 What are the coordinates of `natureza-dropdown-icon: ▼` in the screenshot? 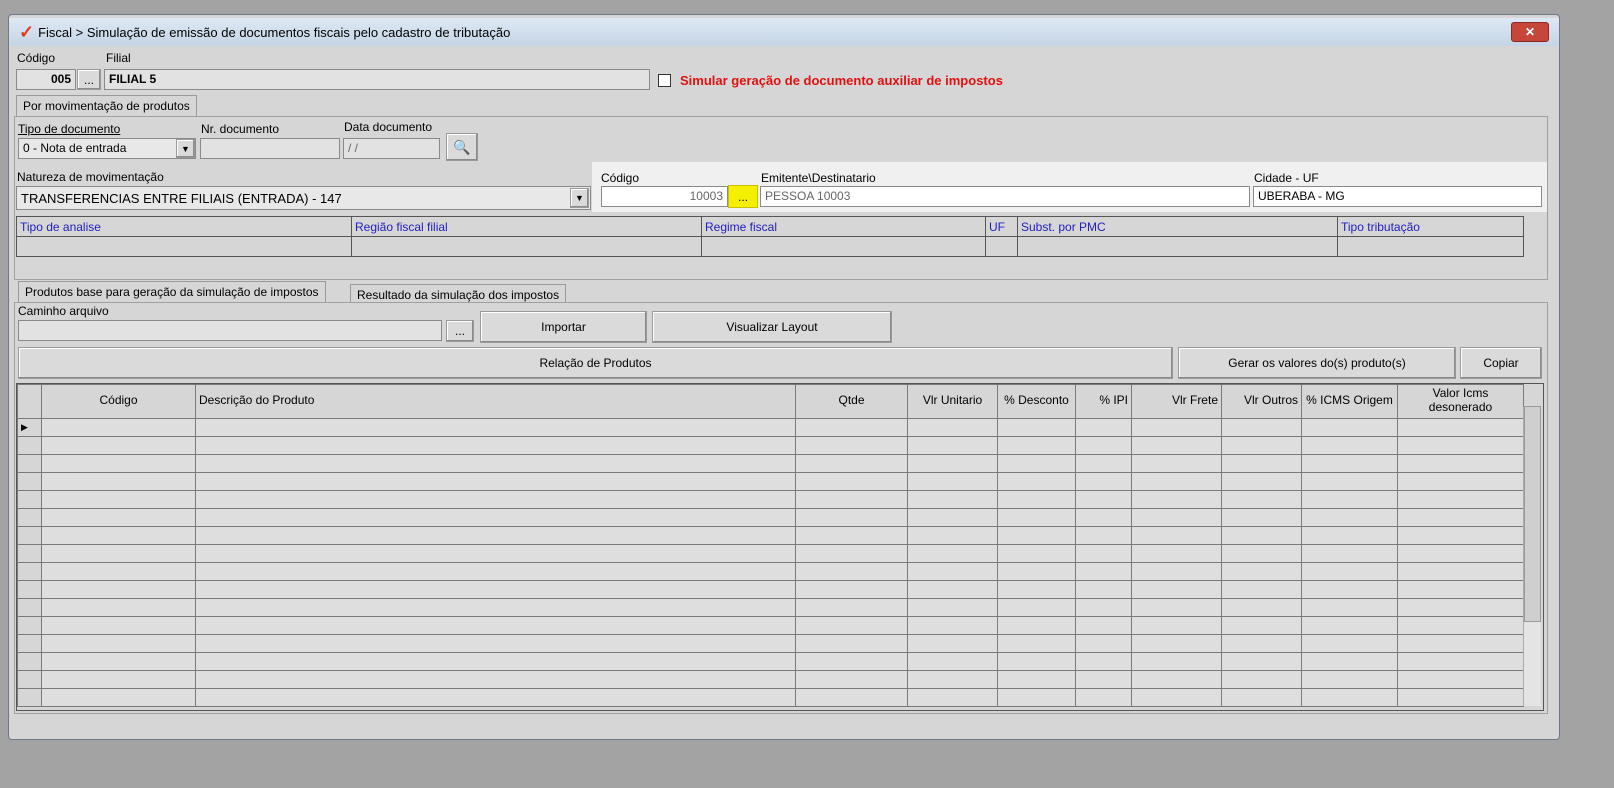 It's located at (579, 198).